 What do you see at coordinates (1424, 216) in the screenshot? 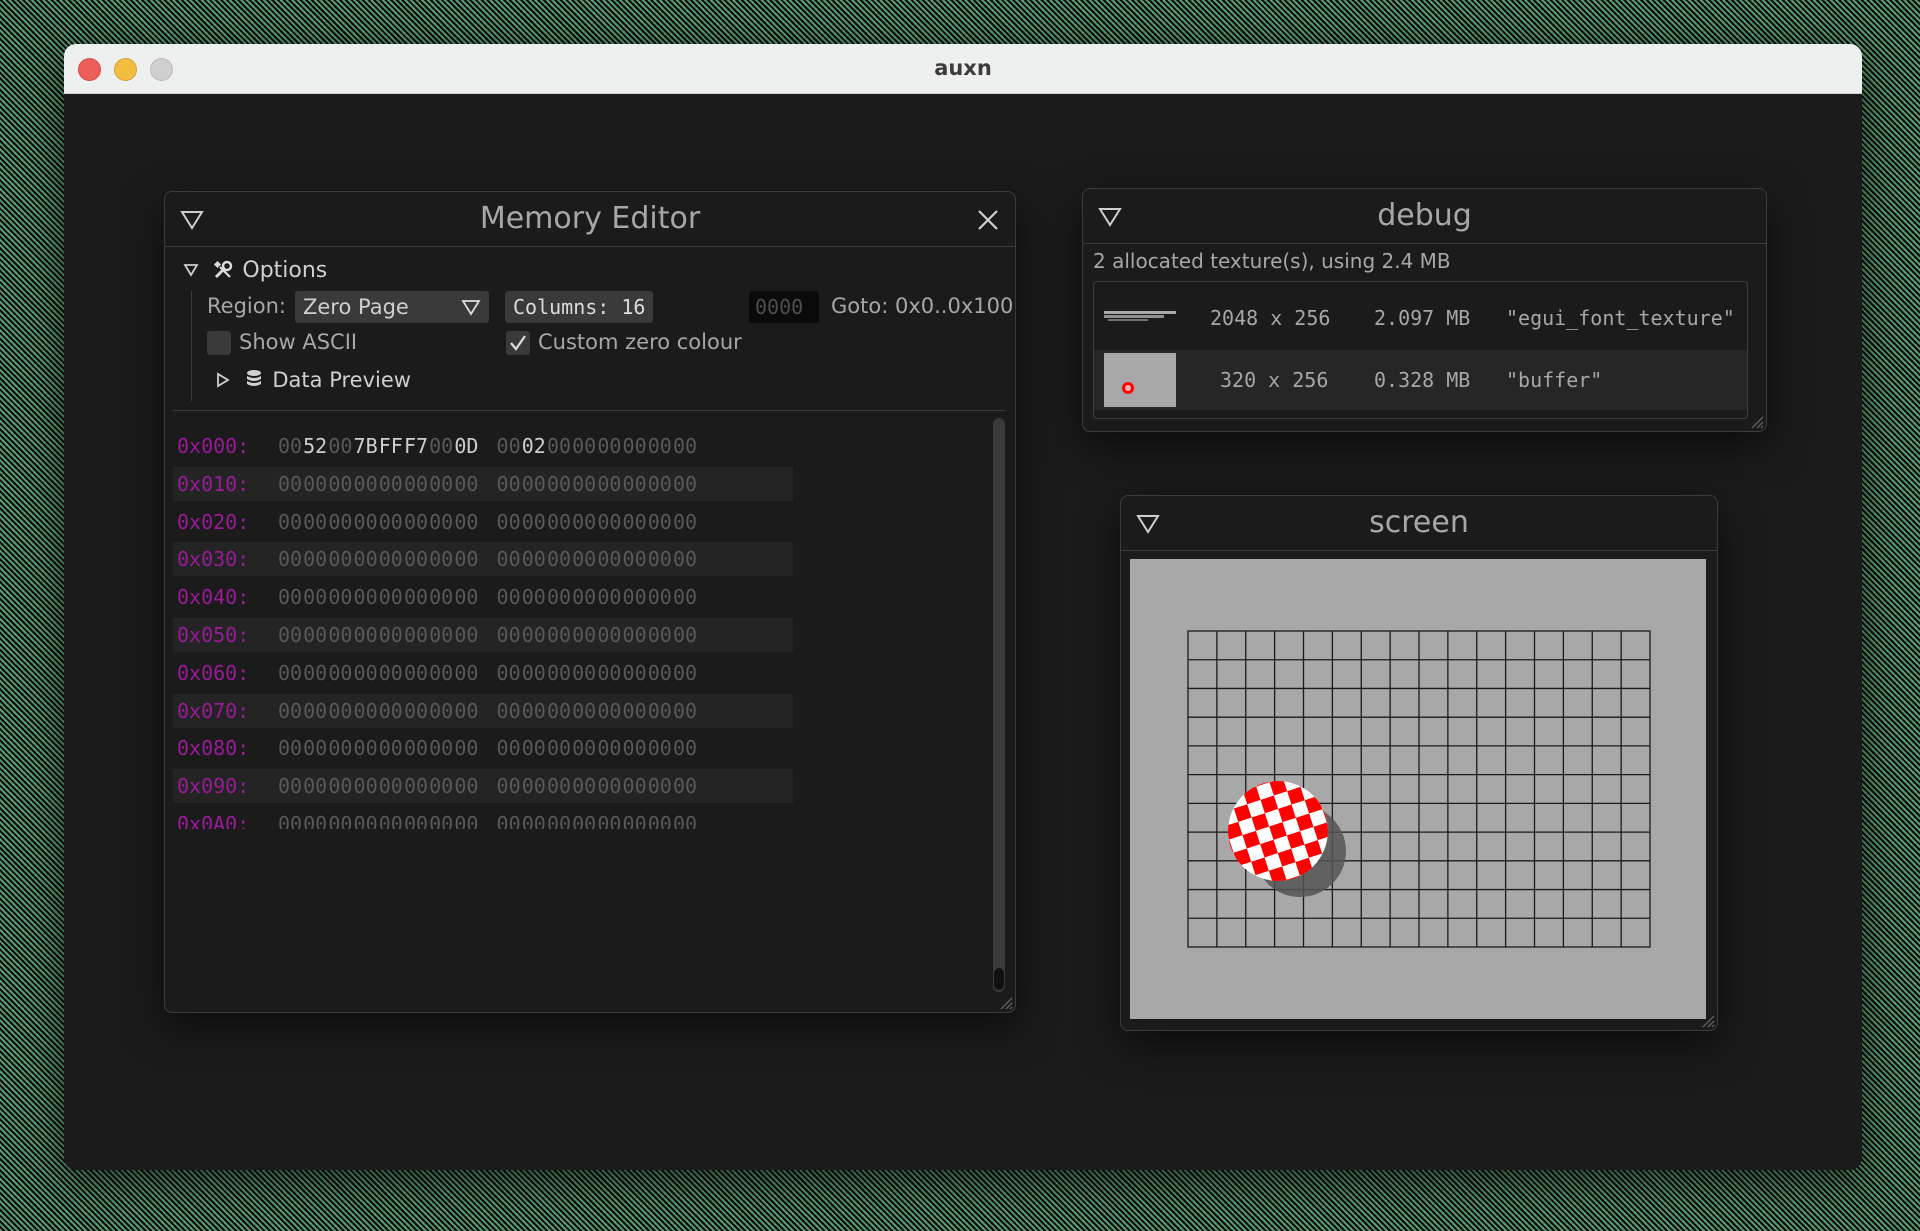
I see `debug-header: debug` at bounding box center [1424, 216].